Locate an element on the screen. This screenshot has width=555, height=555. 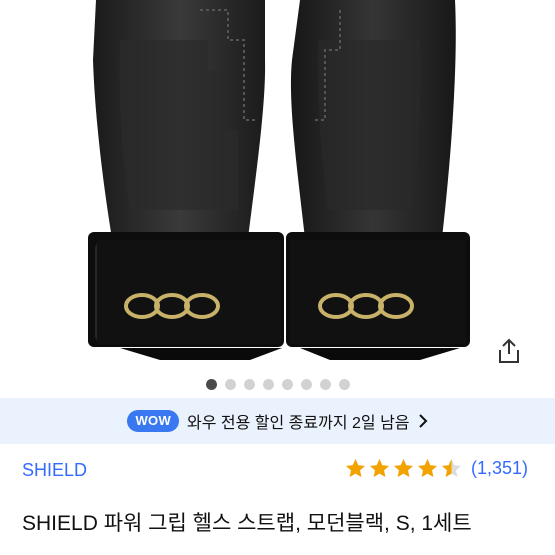
promo-text: 와우 전용 할인 종료까지 2일 남음 is located at coordinates (298, 423).